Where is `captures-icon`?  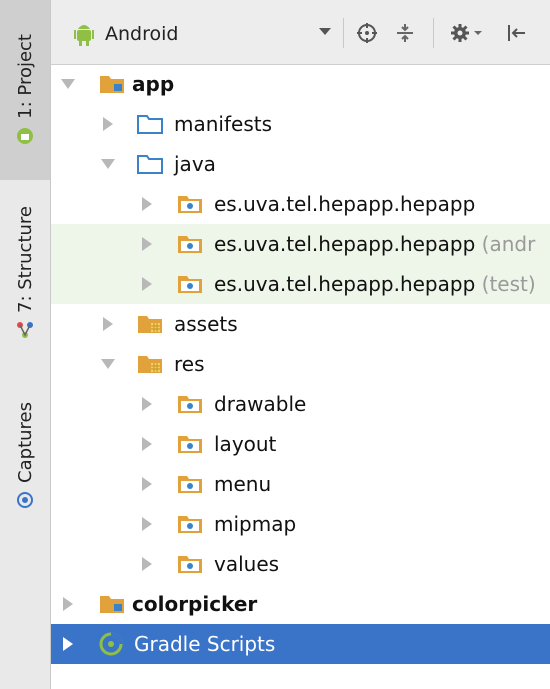 captures-icon is located at coordinates (25, 499).